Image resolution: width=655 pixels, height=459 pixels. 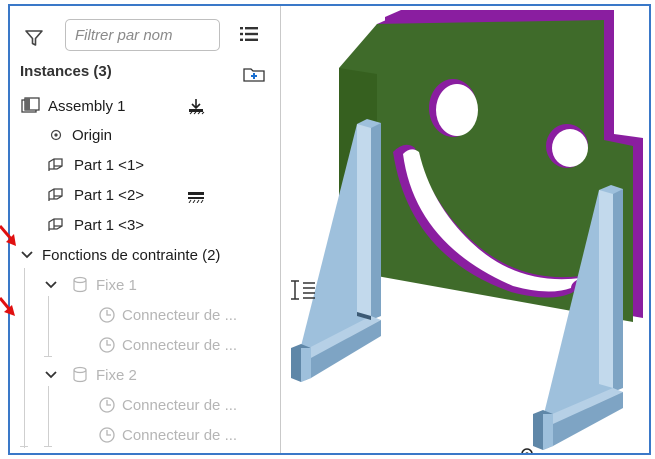 What do you see at coordinates (116, 285) in the screenshot?
I see `fixe-1-label: Fixe 1` at bounding box center [116, 285].